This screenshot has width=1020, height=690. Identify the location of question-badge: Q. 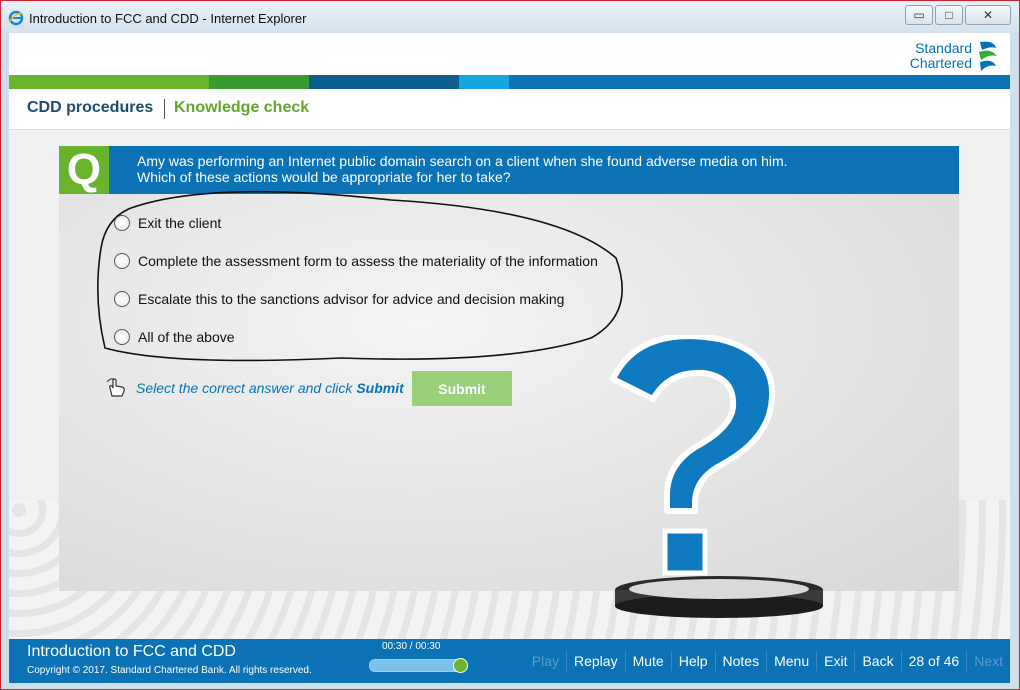
(84, 169).